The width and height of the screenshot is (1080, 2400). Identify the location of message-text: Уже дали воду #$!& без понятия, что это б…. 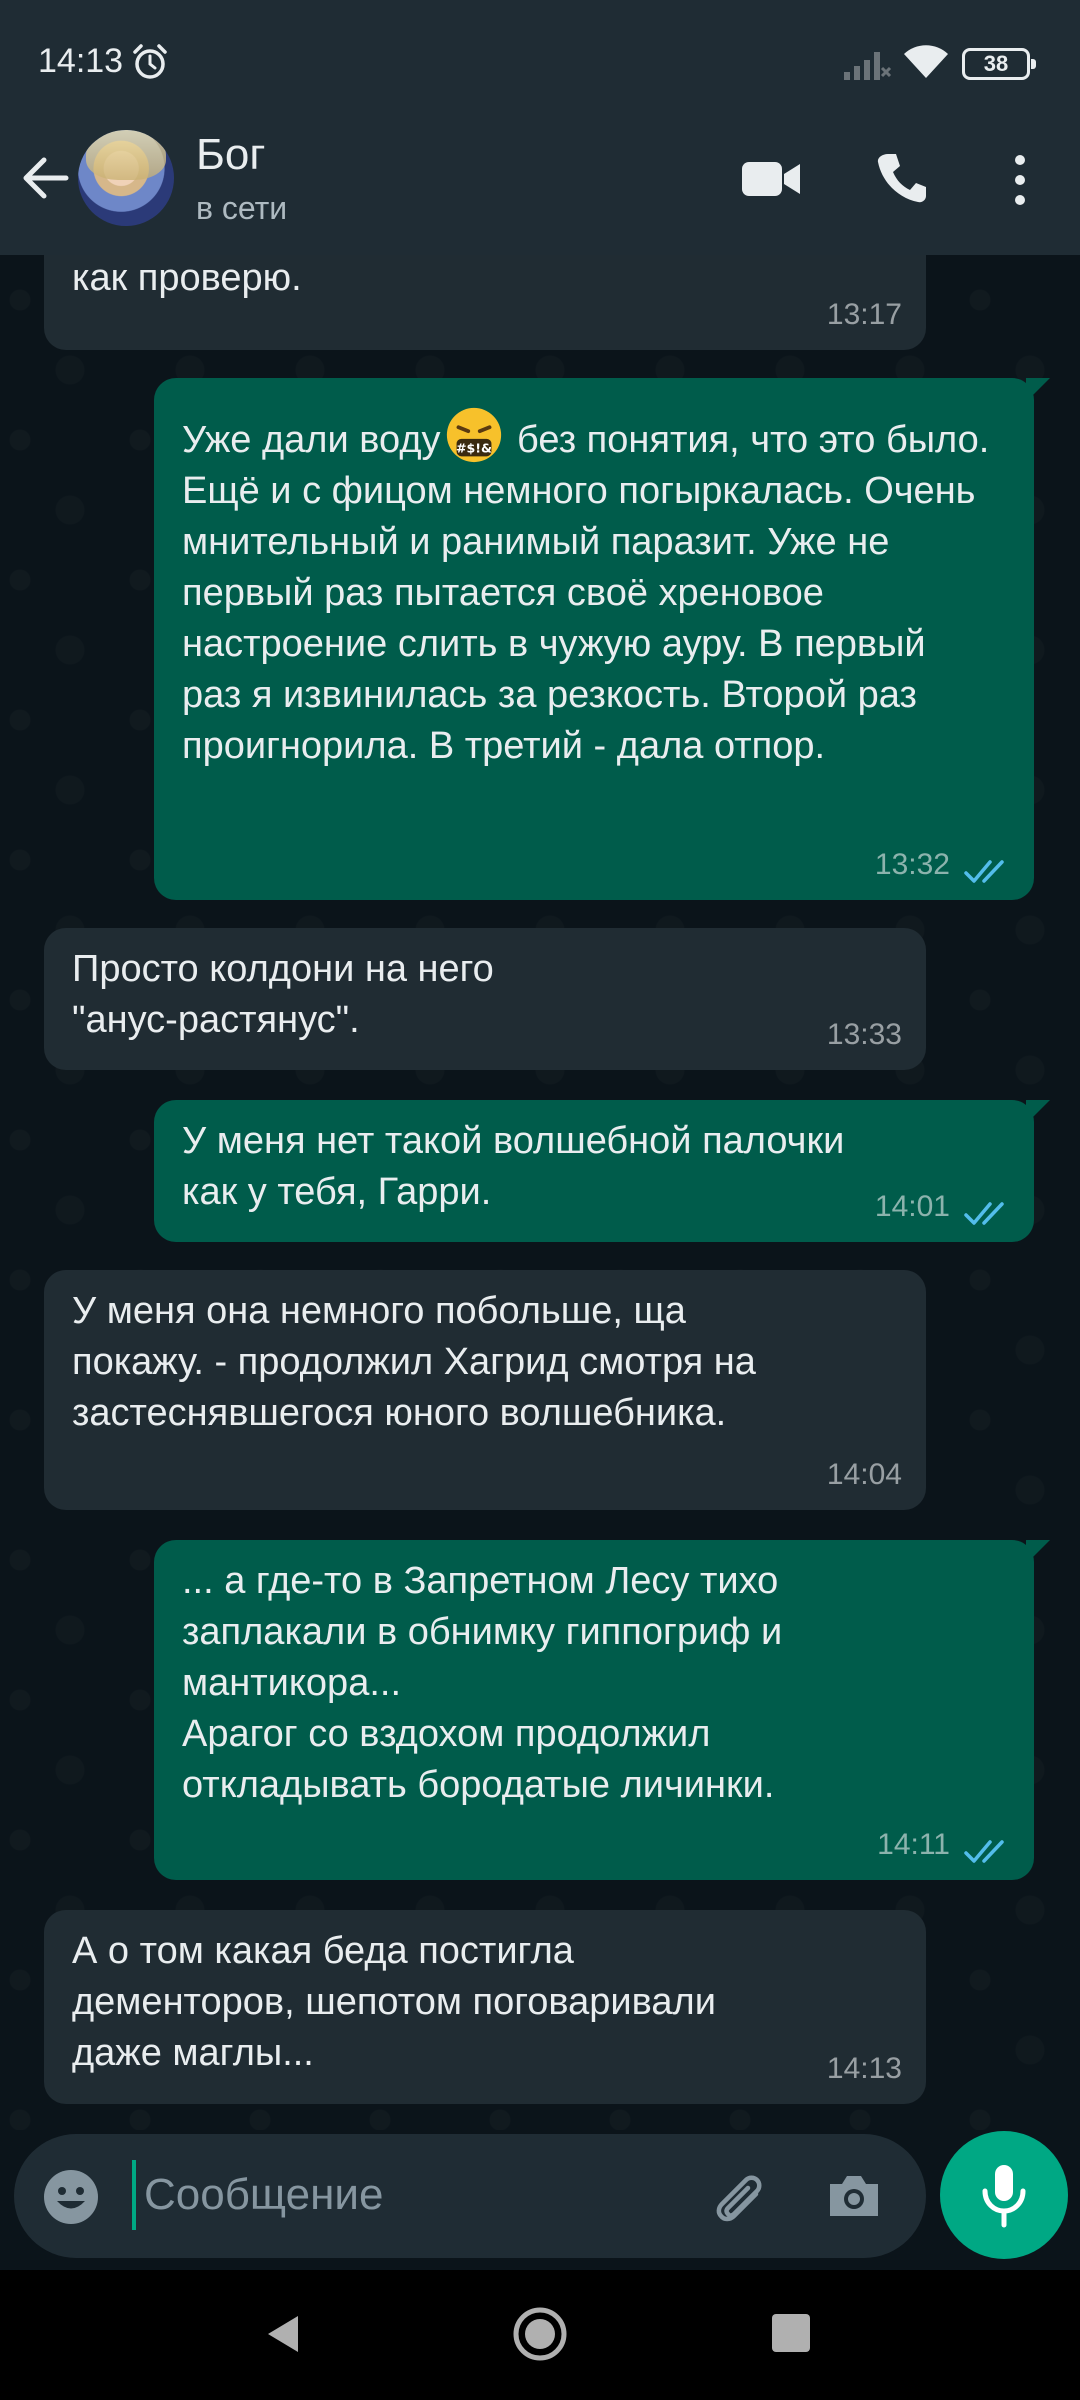
(587, 588).